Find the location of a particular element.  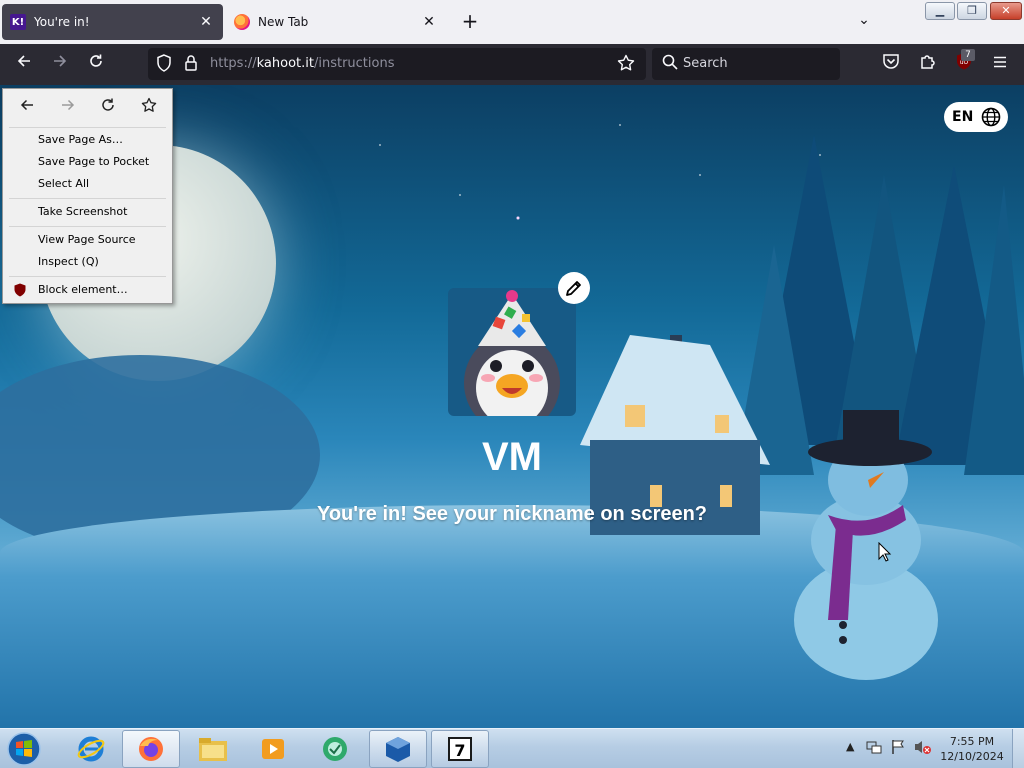

ublock-count-badge: 7 is located at coordinates (968, 55).